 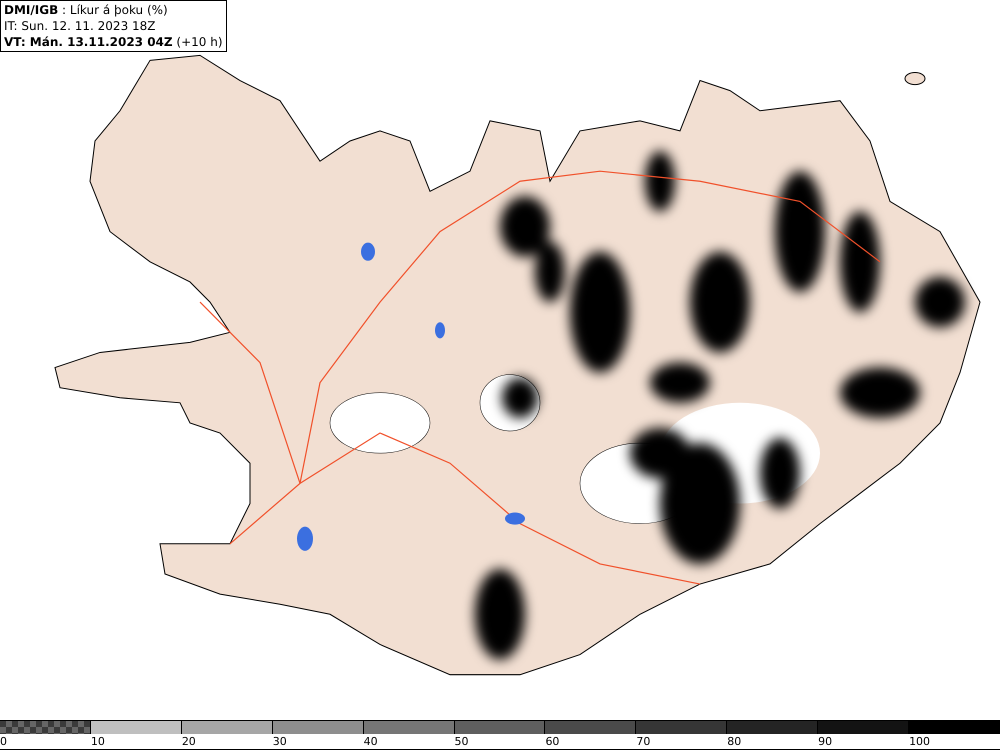 I want to click on legend-label: 100, so click(x=919, y=741).